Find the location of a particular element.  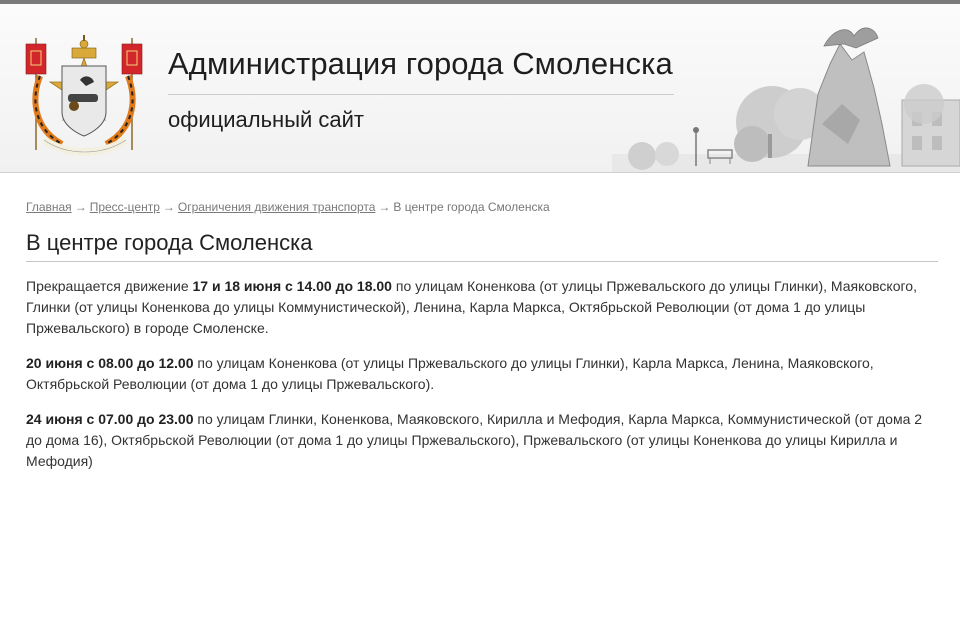

page-title: В центре города Смоленска is located at coordinates (169, 242).